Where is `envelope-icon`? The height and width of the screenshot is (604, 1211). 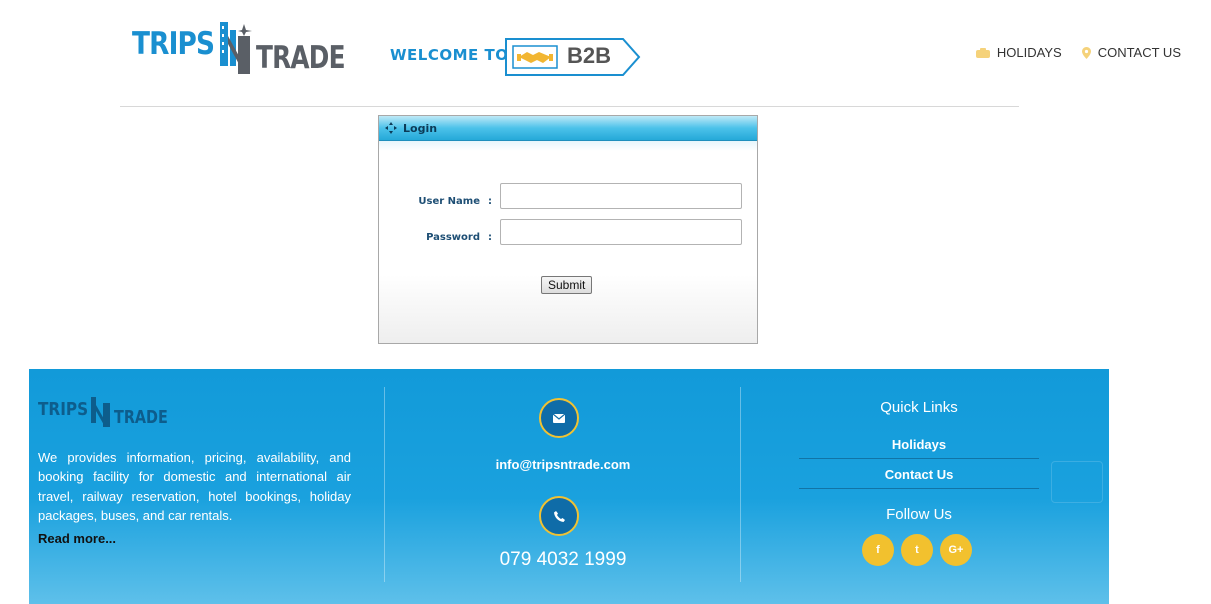 envelope-icon is located at coordinates (559, 418).